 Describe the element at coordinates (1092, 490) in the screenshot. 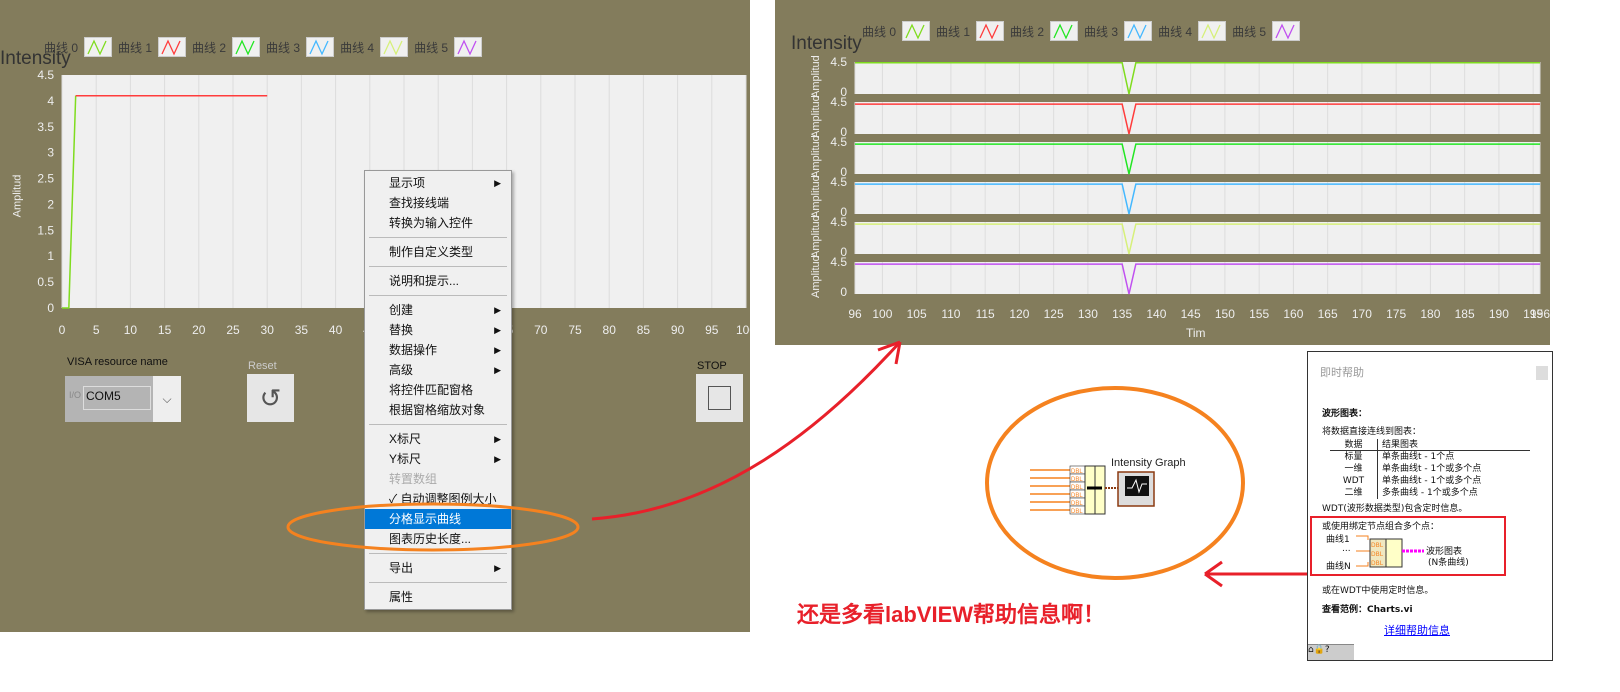

I see `intensity-graph-terminal: DBLDBLDBLDBLDBLDBL` at that location.